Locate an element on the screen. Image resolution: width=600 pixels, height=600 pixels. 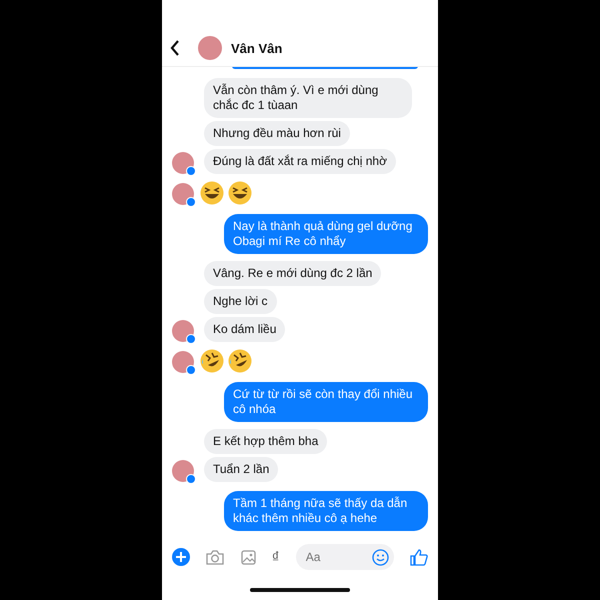
back-icon is located at coordinates (175, 48).